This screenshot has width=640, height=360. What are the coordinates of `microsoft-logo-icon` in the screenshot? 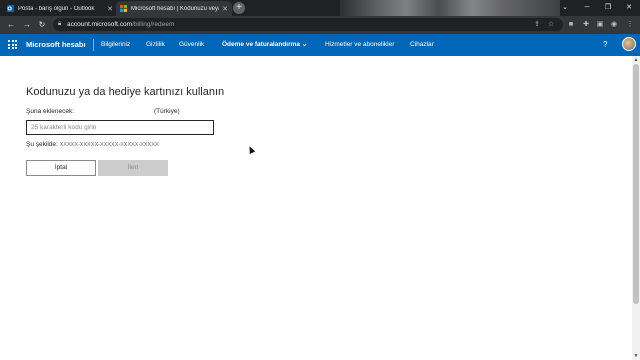 It's located at (123, 8).